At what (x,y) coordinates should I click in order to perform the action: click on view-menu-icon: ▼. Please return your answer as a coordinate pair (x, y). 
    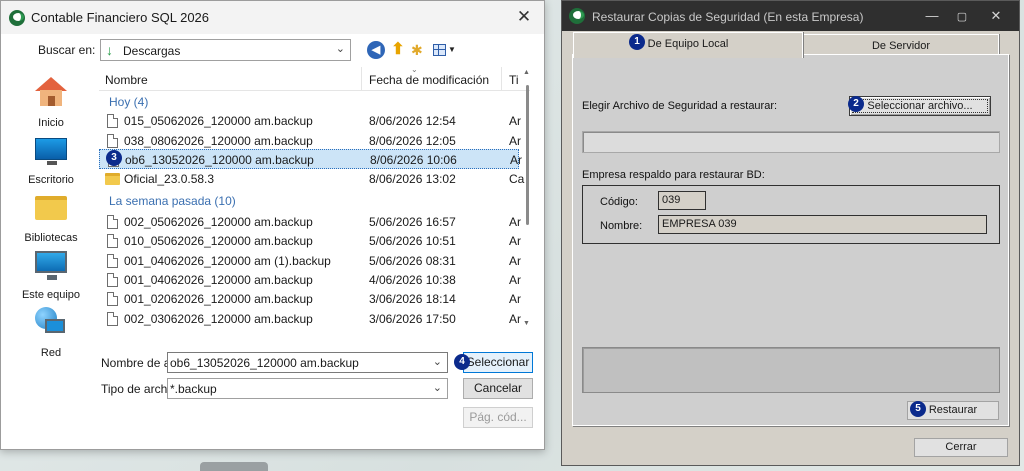
    Looking at the image, I should click on (446, 50).